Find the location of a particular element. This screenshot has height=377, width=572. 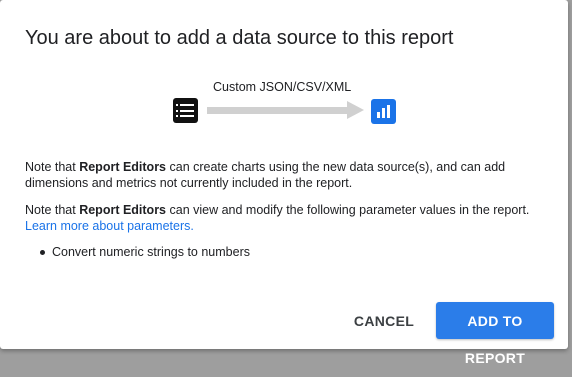

note1-bold: Report Editors is located at coordinates (123, 167).